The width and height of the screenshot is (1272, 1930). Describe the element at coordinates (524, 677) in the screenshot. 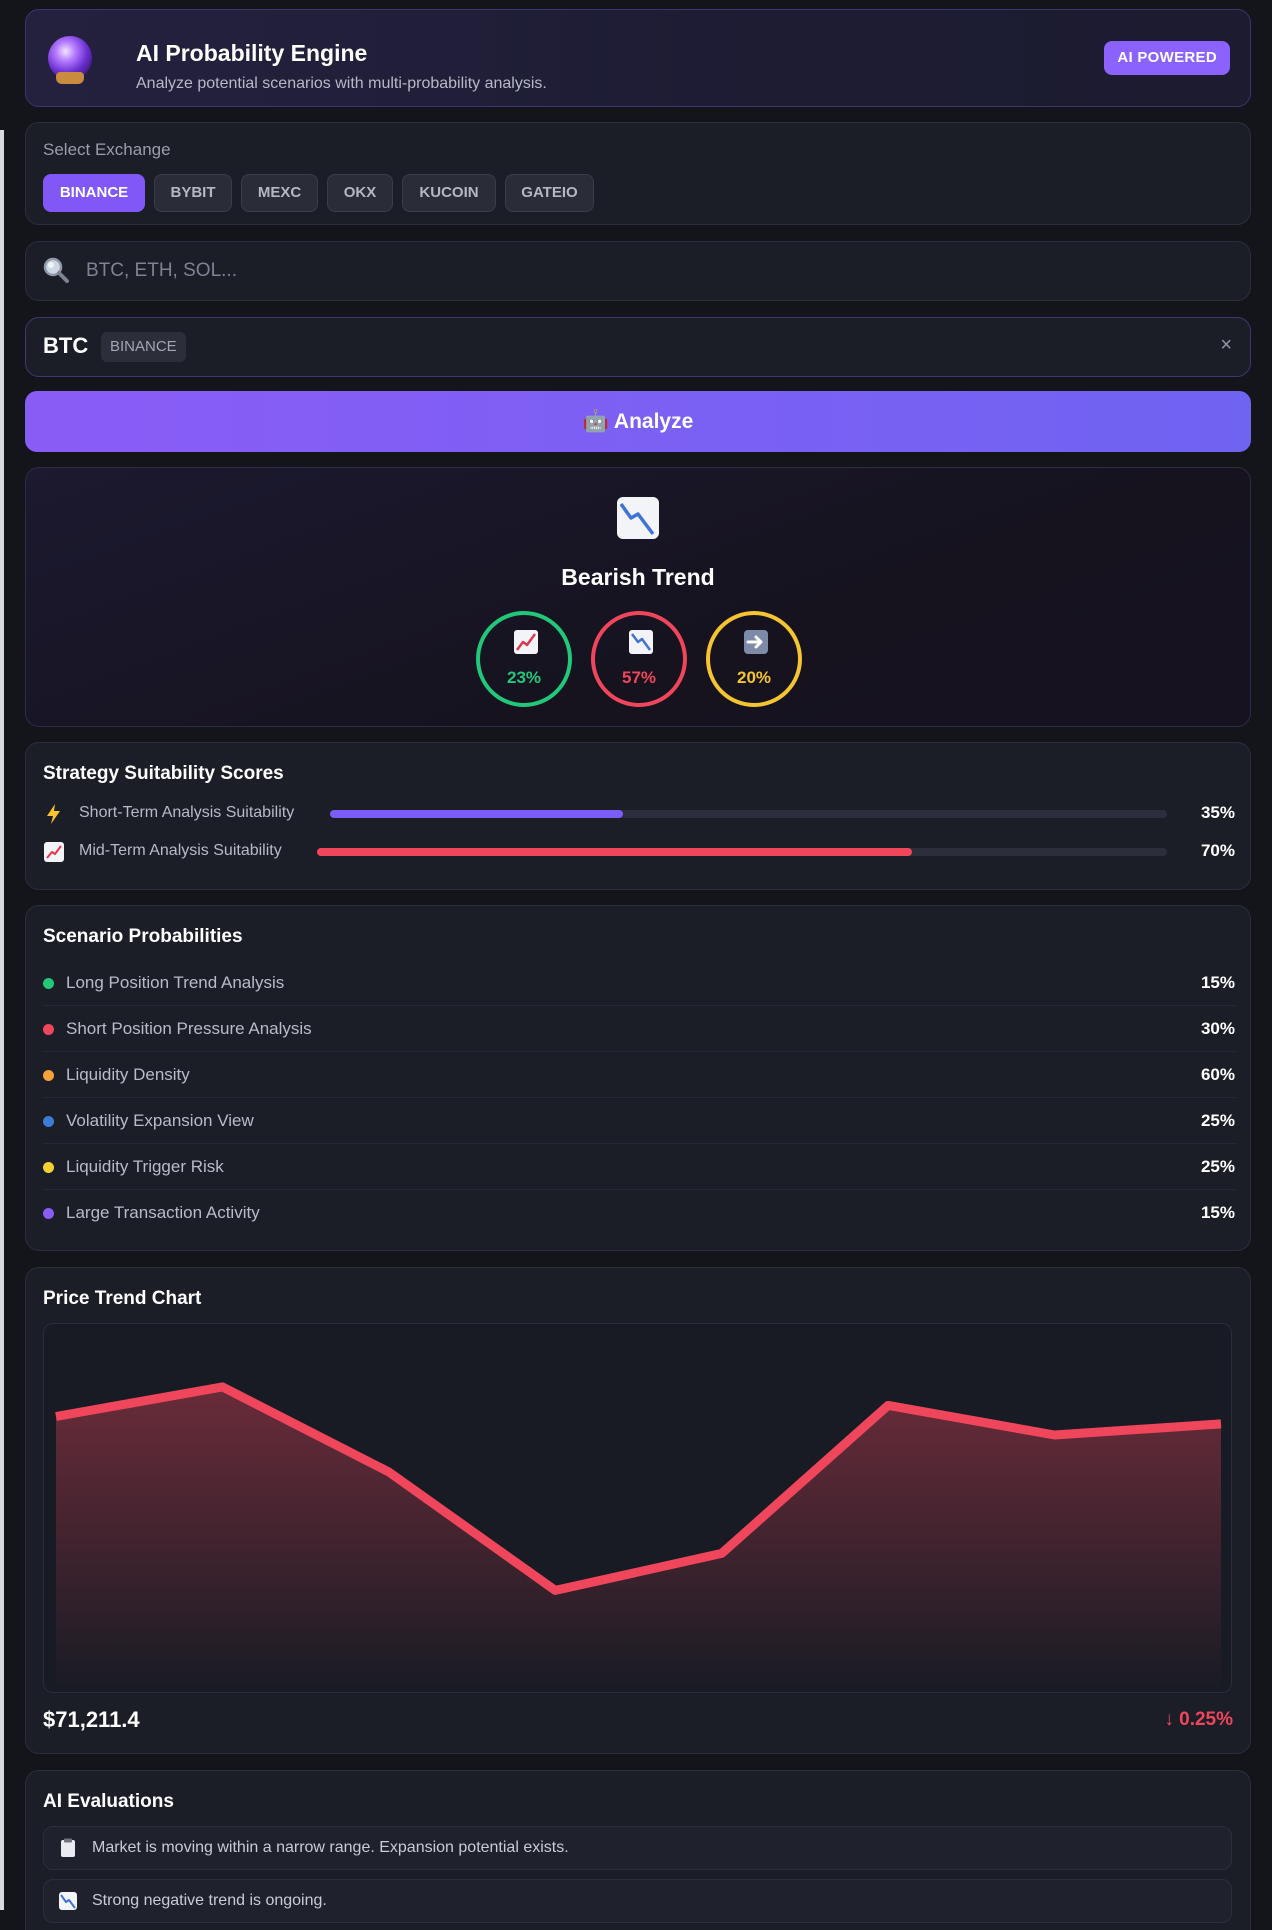

I see `bullish-probability-value: 23%` at that location.